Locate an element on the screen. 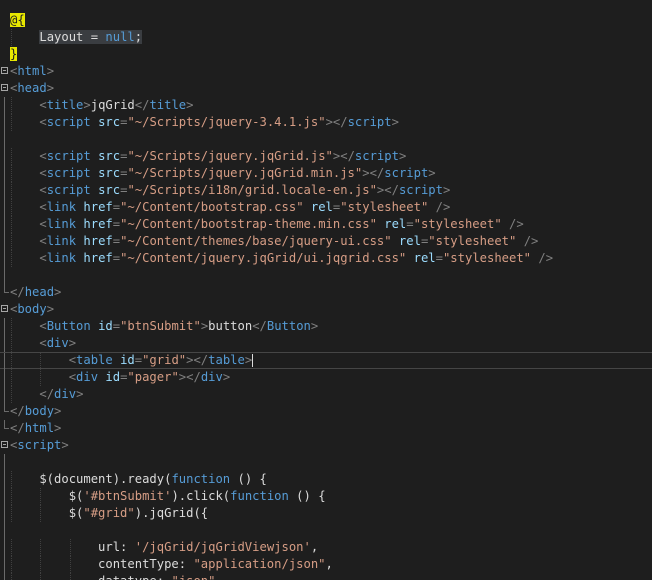 This screenshot has width=652, height=580. code-token: function is located at coordinates (259, 496).